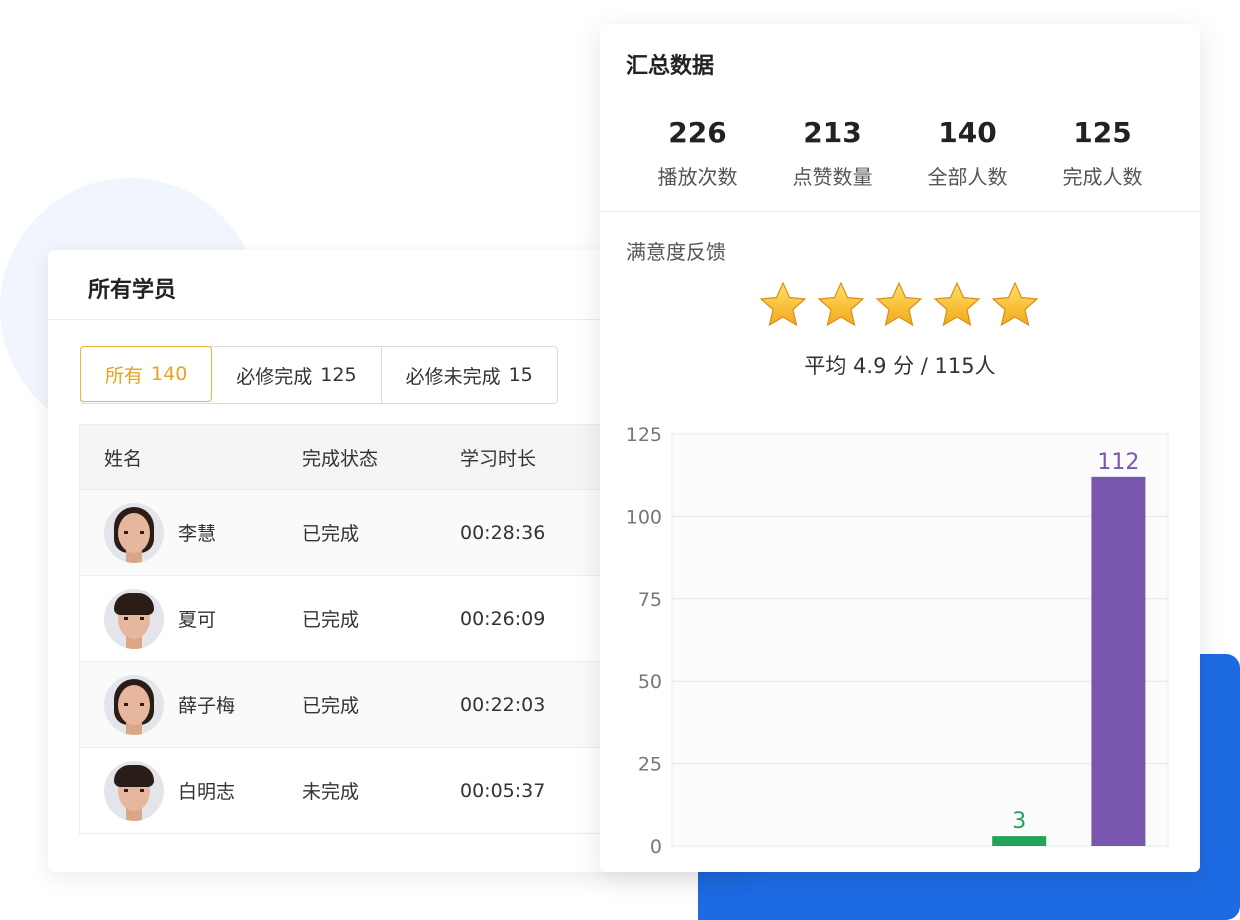  What do you see at coordinates (832, 132) in the screenshot?
I see `stat-value: 213` at bounding box center [832, 132].